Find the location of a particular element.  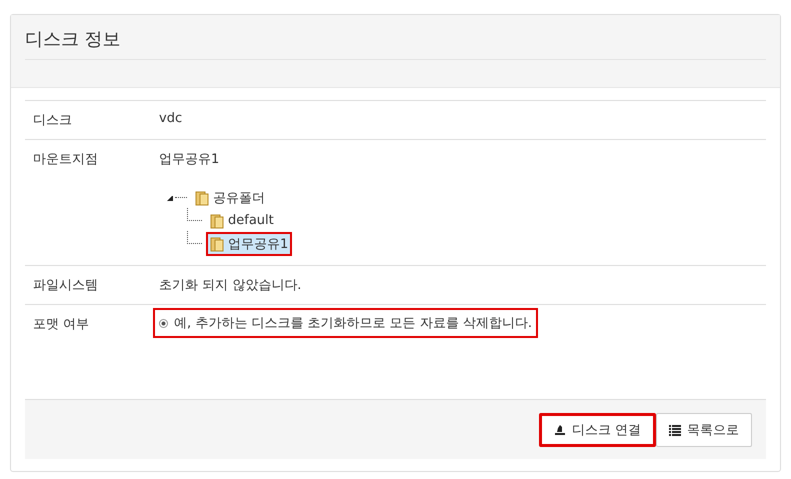

field-value: 초기화 되지 않았습니다. is located at coordinates (230, 285).